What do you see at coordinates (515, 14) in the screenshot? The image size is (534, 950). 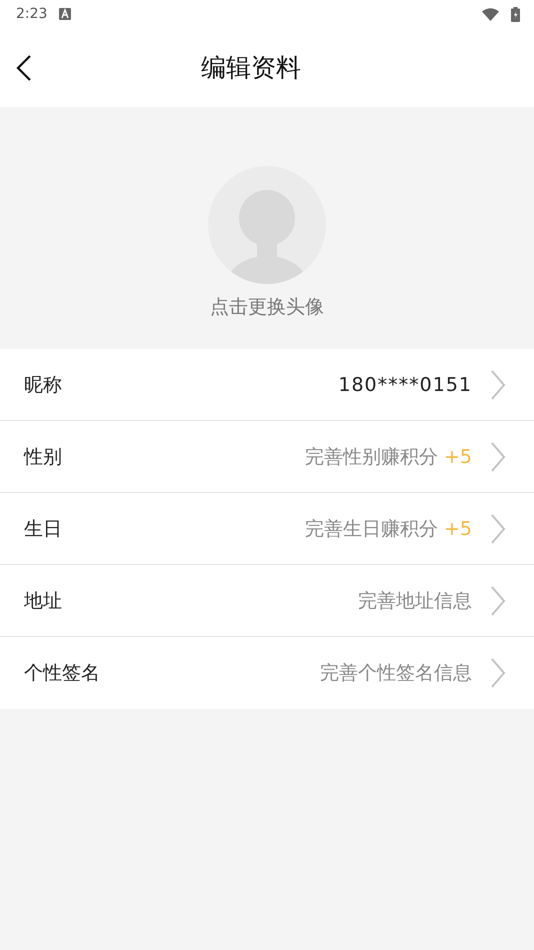 I see `battery-icon` at bounding box center [515, 14].